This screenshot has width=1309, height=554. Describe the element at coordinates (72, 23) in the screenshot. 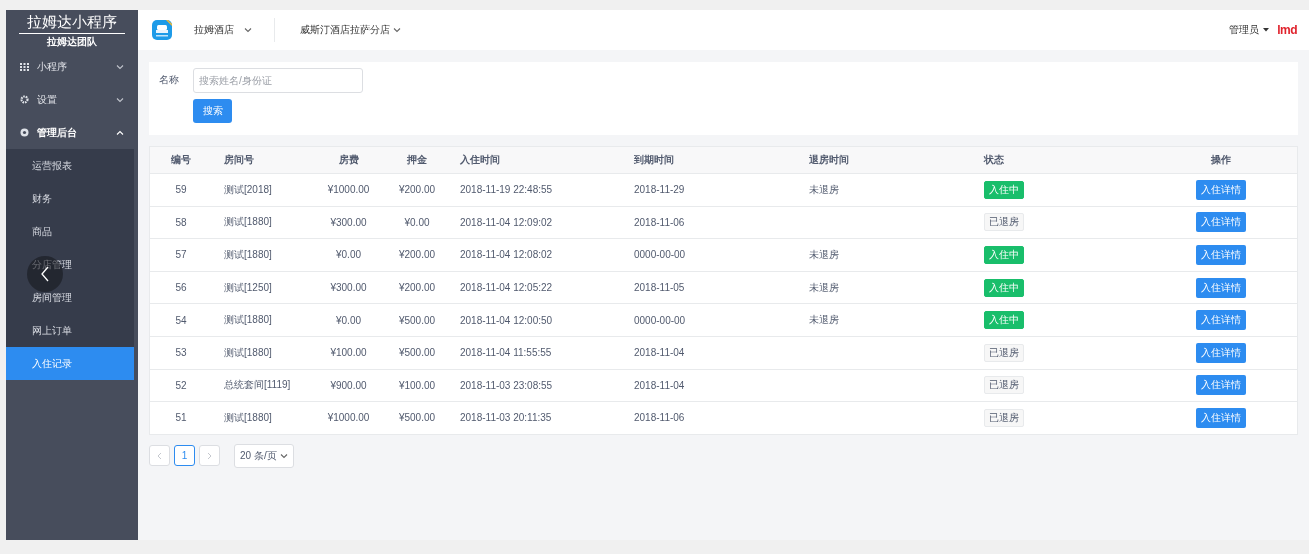

I see `app-title: 拉姆达小程序` at that location.